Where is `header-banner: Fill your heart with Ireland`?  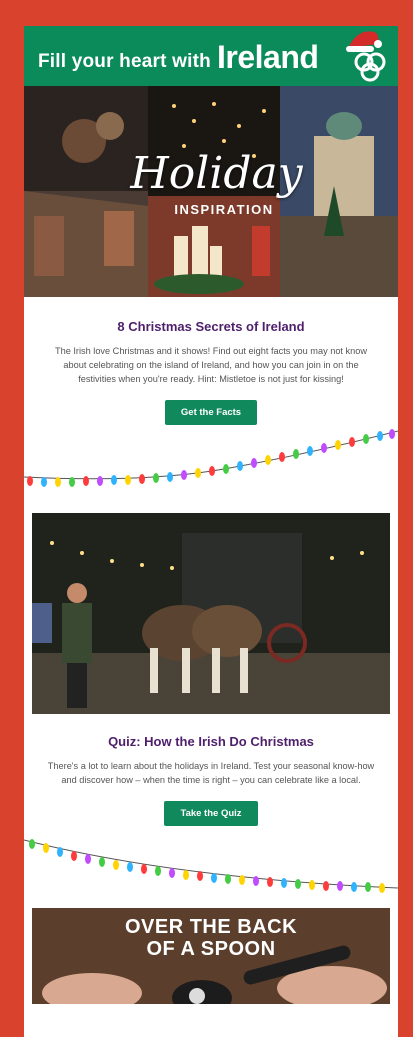 header-banner: Fill your heart with Ireland is located at coordinates (211, 56).